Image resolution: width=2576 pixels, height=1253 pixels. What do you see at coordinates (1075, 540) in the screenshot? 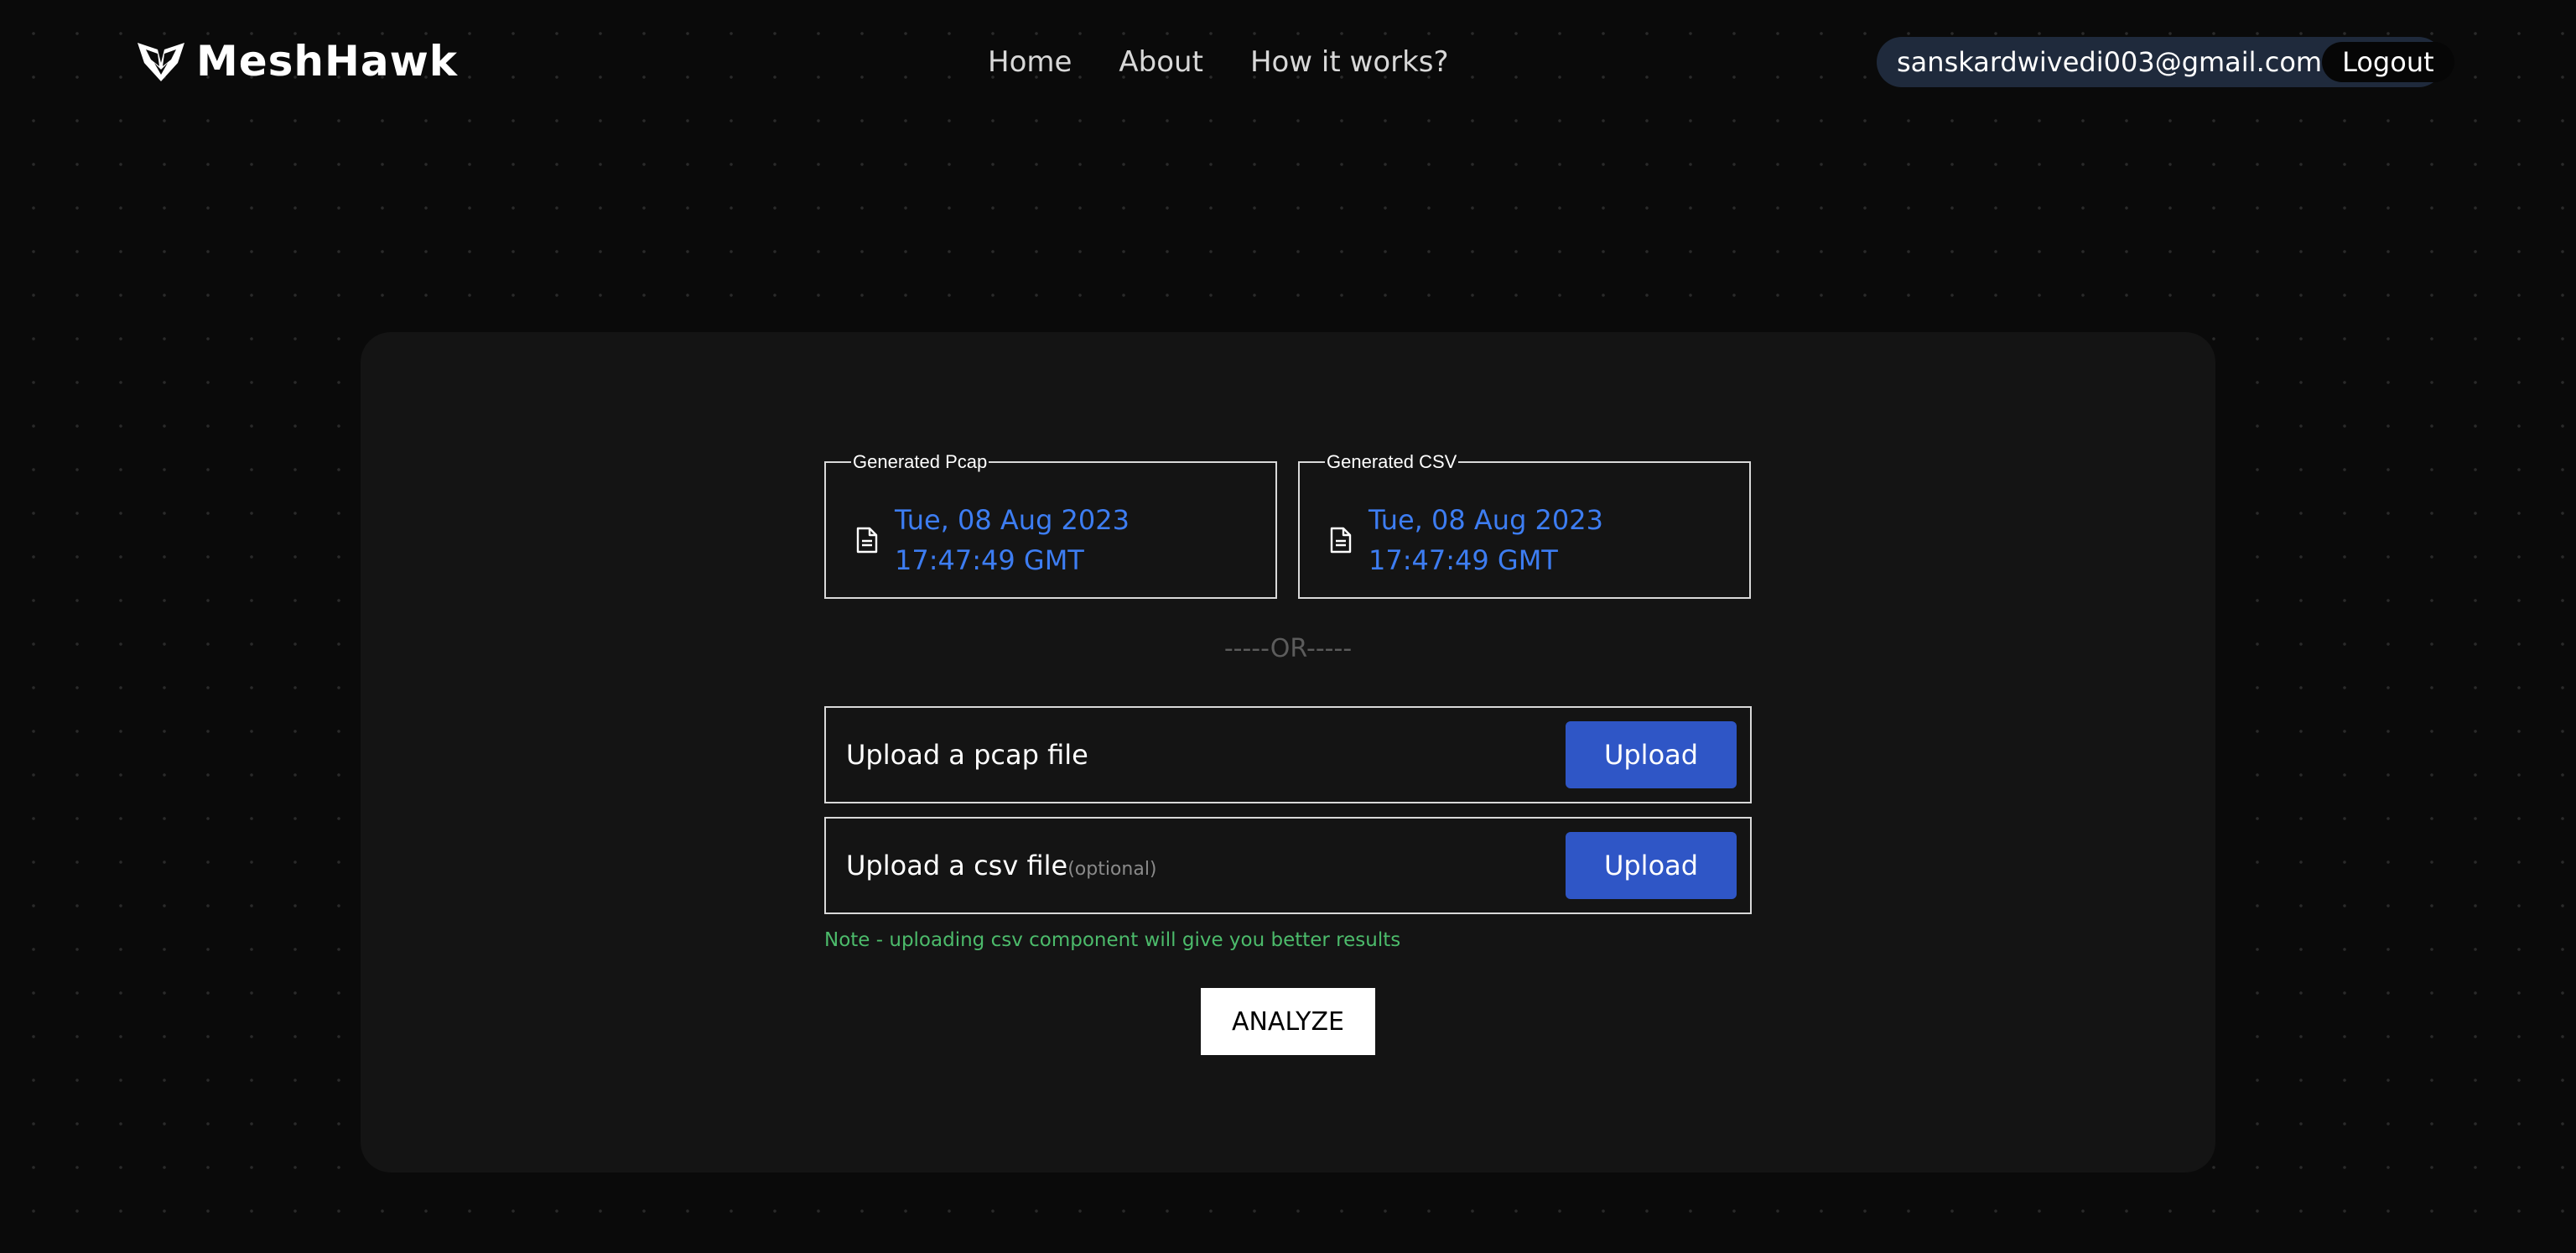
I see `generated-pcap-link: Tue, 08 Aug 2023 17:47:49 GMT` at bounding box center [1075, 540].